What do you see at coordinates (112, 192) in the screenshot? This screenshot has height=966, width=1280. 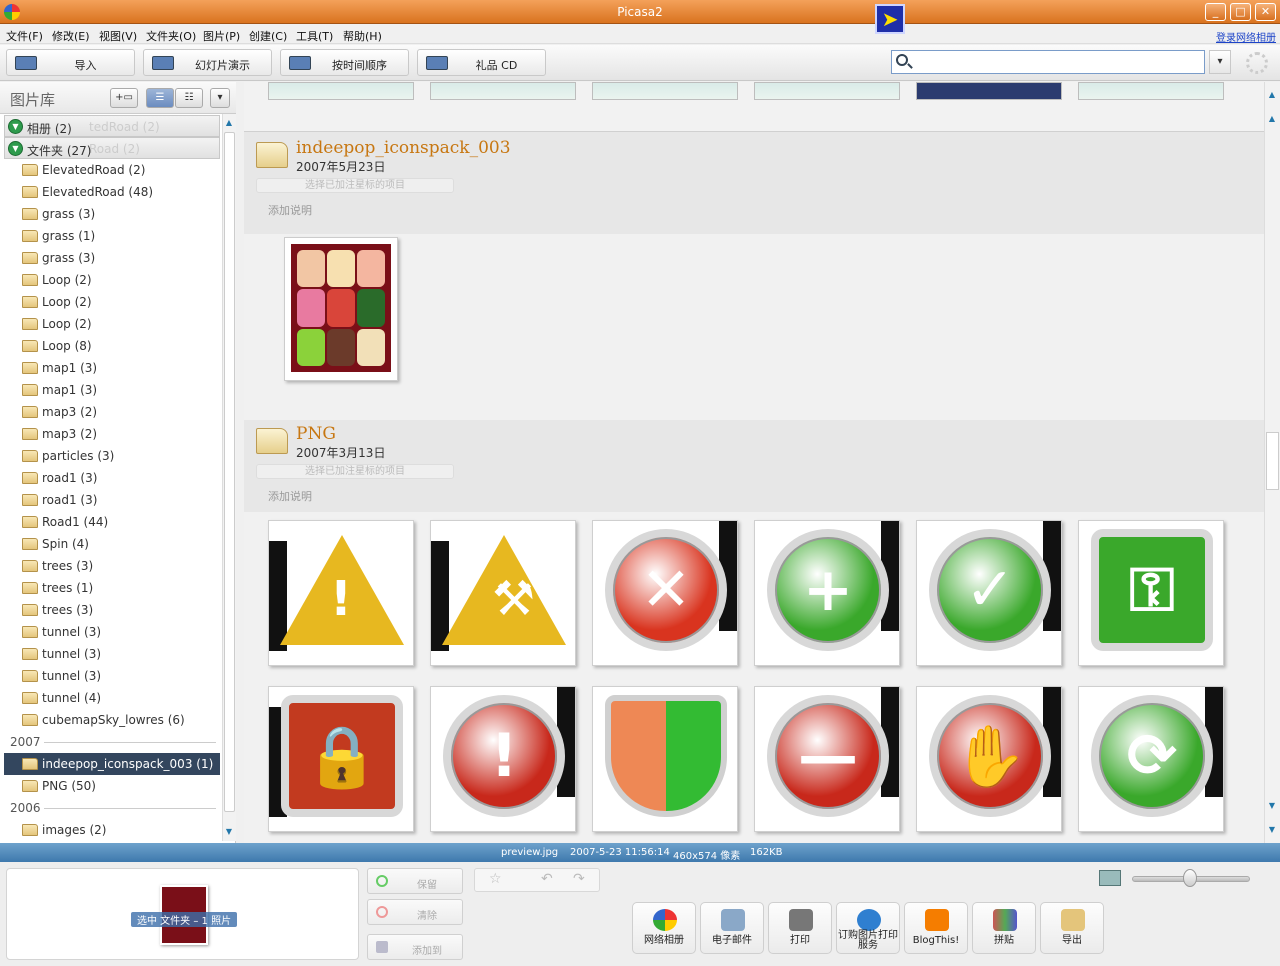 I see `folder-item: ElevatedRoad (48)` at bounding box center [112, 192].